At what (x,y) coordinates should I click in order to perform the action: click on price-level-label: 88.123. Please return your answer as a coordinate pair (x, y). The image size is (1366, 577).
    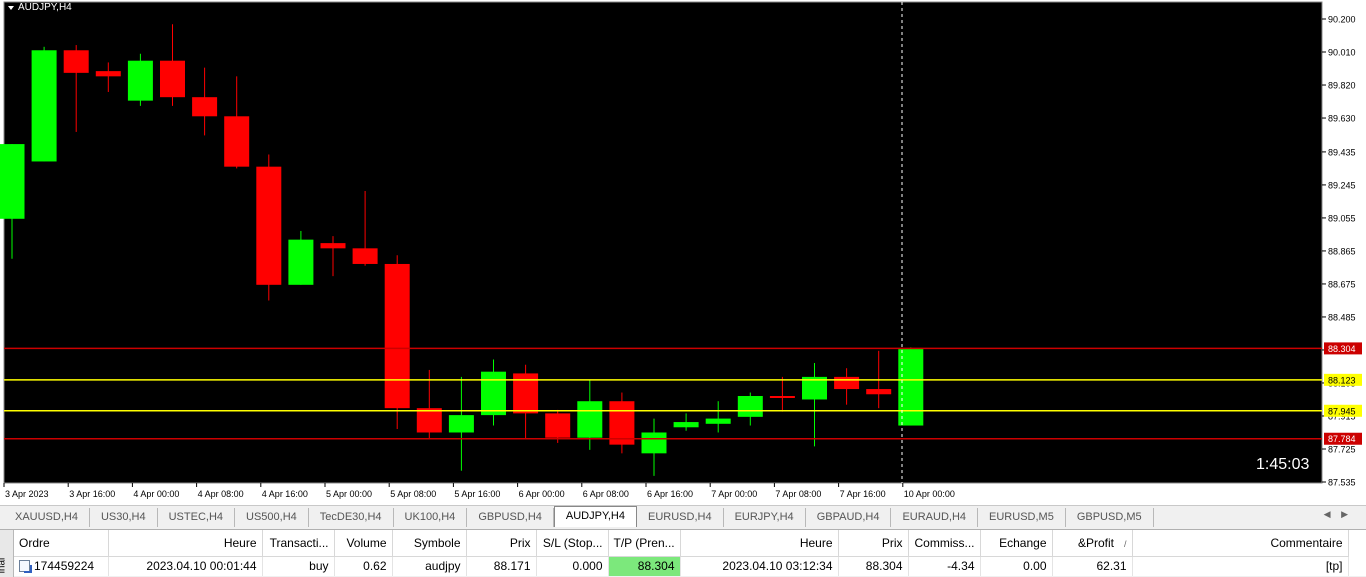
    Looking at the image, I should click on (1342, 380).